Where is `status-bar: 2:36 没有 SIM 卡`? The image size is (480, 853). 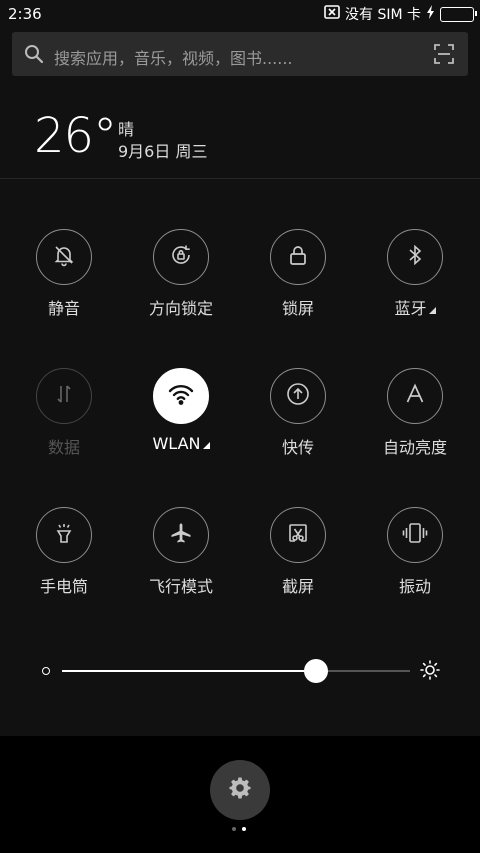 status-bar: 2:36 没有 SIM 卡 is located at coordinates (240, 14).